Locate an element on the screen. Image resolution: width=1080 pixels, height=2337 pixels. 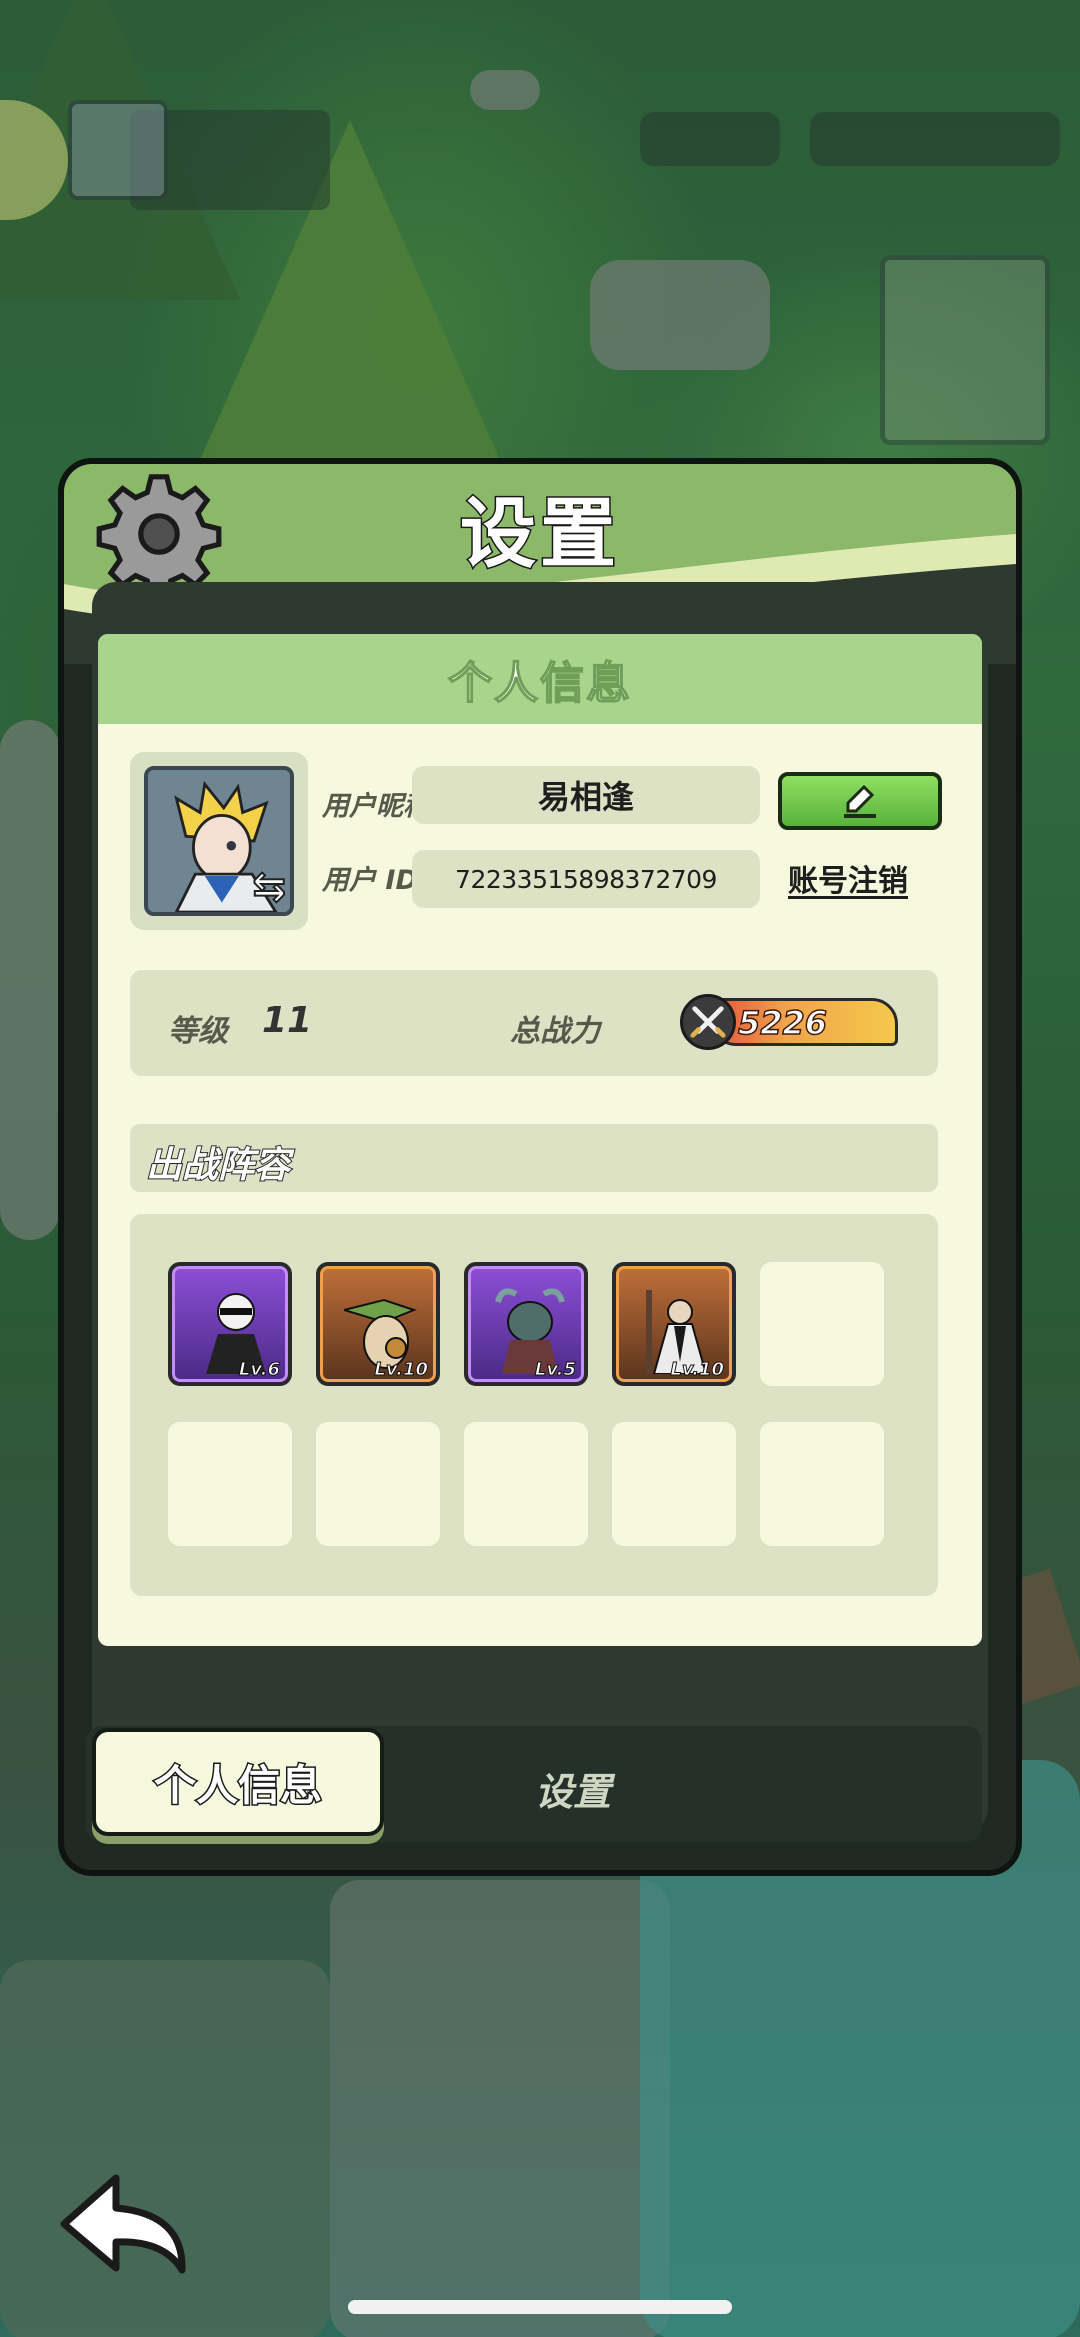
edit-nickname-button is located at coordinates (860, 801).